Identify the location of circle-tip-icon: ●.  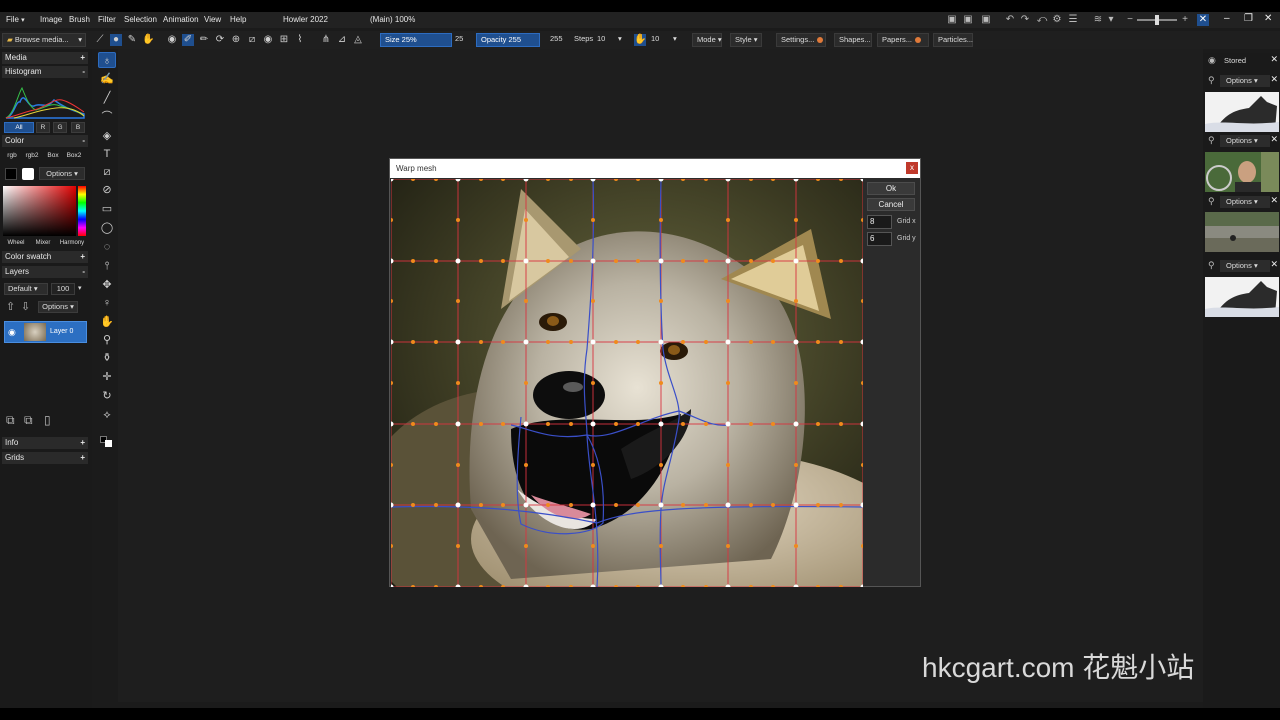
(116, 40).